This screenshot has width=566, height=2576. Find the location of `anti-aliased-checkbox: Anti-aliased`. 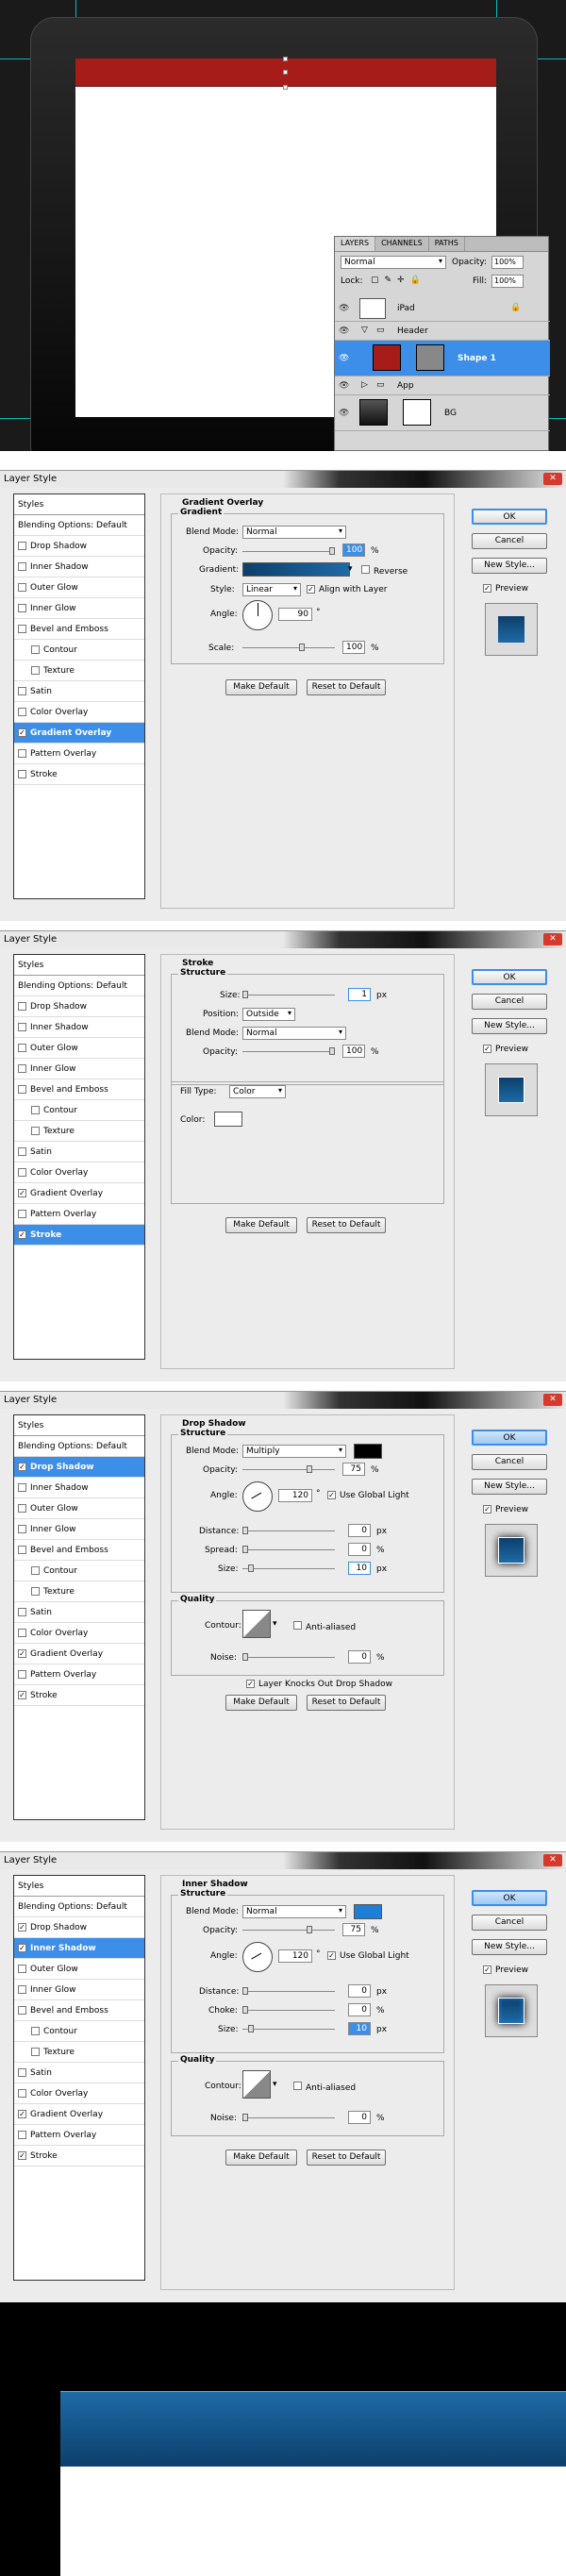

anti-aliased-checkbox: Anti-aliased is located at coordinates (324, 1626).